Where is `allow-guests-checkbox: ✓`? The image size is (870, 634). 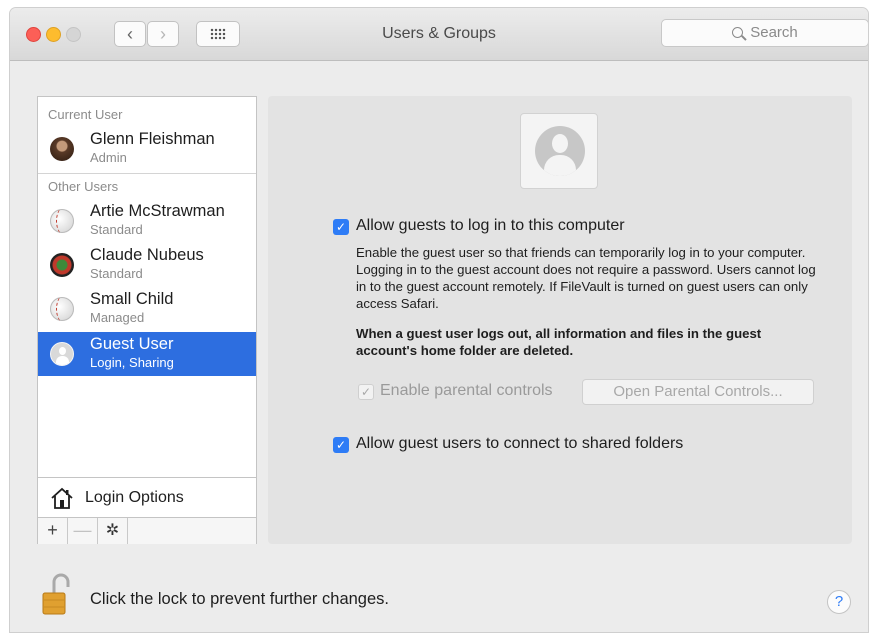 allow-guests-checkbox: ✓ is located at coordinates (341, 227).